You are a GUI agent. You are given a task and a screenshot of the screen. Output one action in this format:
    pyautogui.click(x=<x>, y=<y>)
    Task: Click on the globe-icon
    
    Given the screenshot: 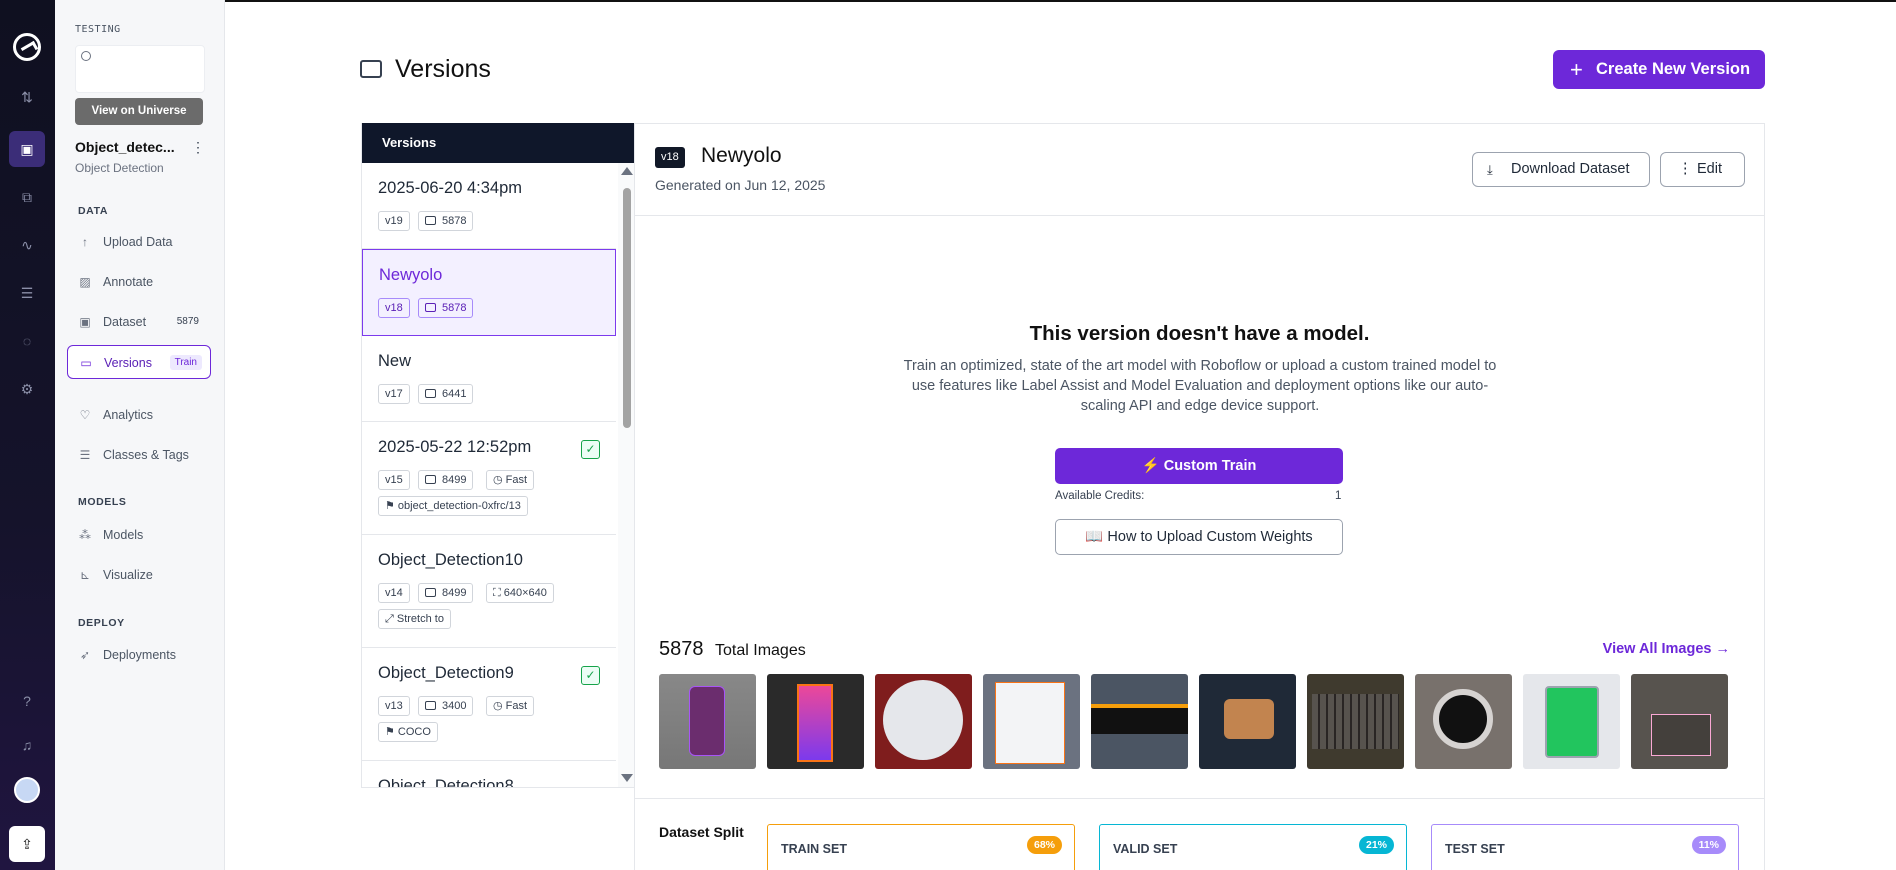 What is the action you would take?
    pyautogui.click(x=86, y=56)
    